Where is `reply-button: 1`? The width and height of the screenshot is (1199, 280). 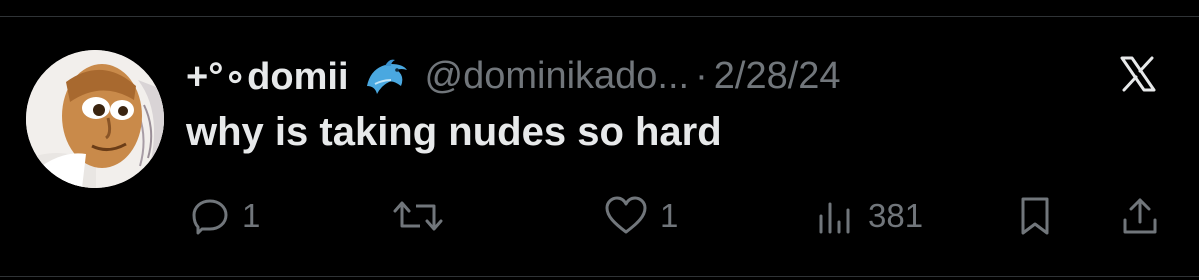 reply-button: 1 is located at coordinates (225, 216).